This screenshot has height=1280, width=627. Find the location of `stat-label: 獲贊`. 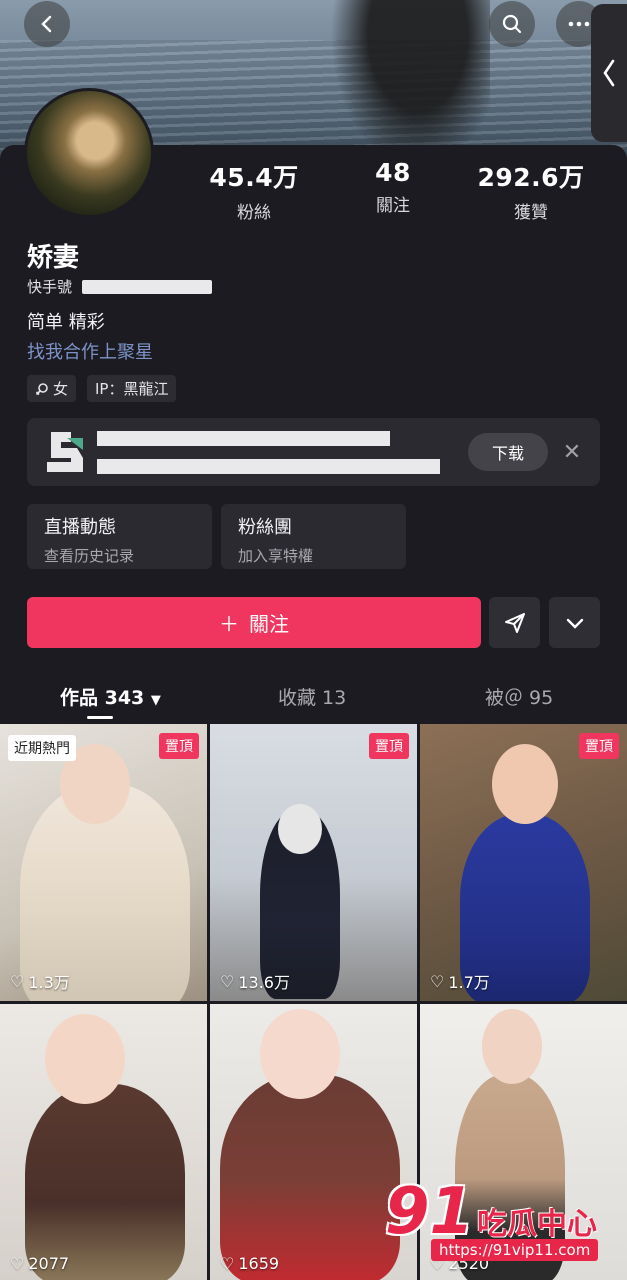

stat-label: 獲贊 is located at coordinates (531, 213).